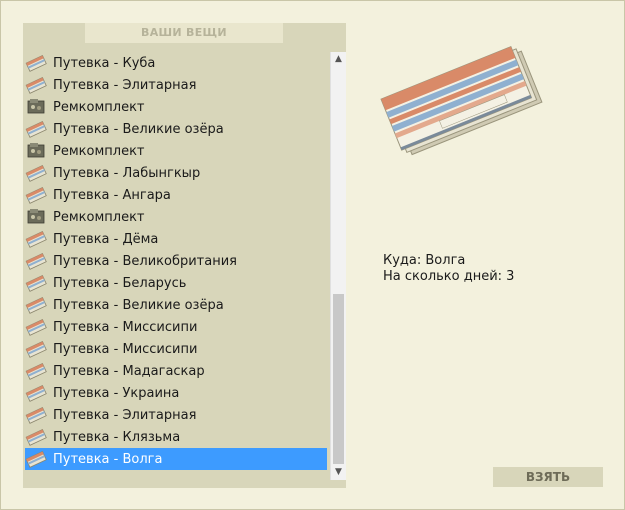 This screenshot has height=510, width=625. I want to click on list-item: Путевка - Лабынгкыр, so click(176, 173).